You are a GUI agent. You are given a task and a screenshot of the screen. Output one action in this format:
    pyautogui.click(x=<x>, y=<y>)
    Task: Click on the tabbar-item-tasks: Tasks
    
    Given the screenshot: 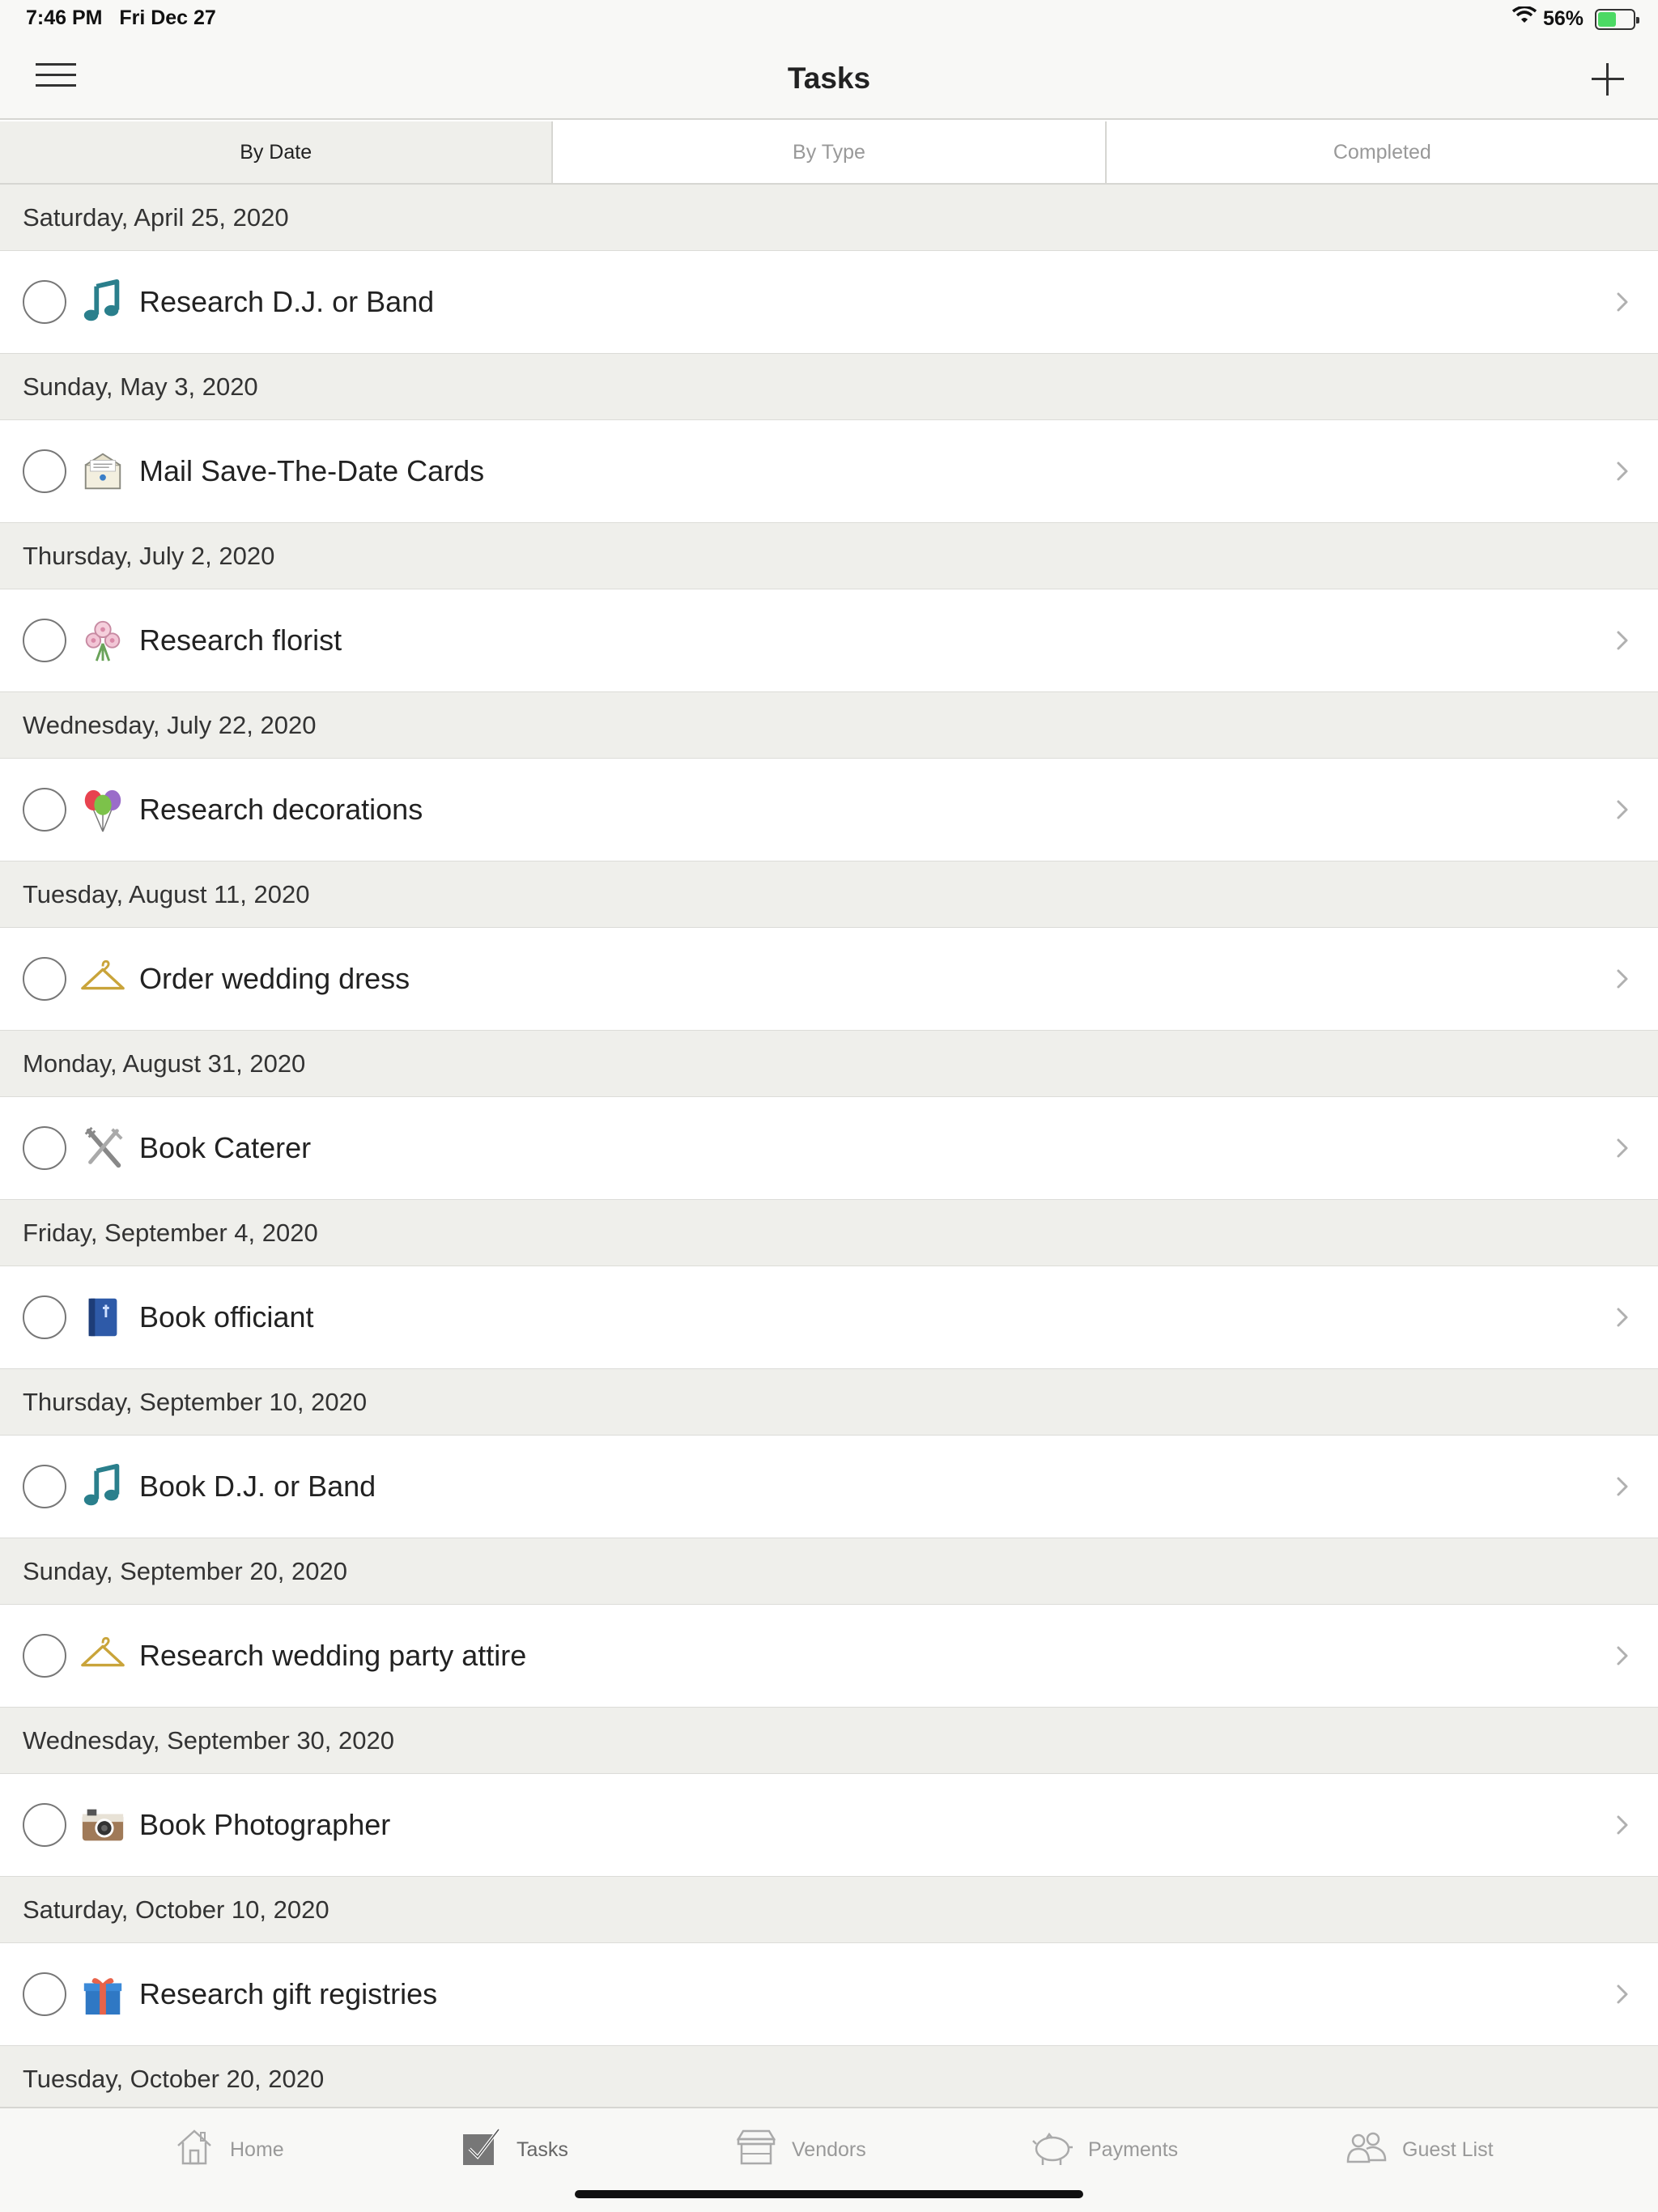 What is the action you would take?
    pyautogui.click(x=514, y=2150)
    